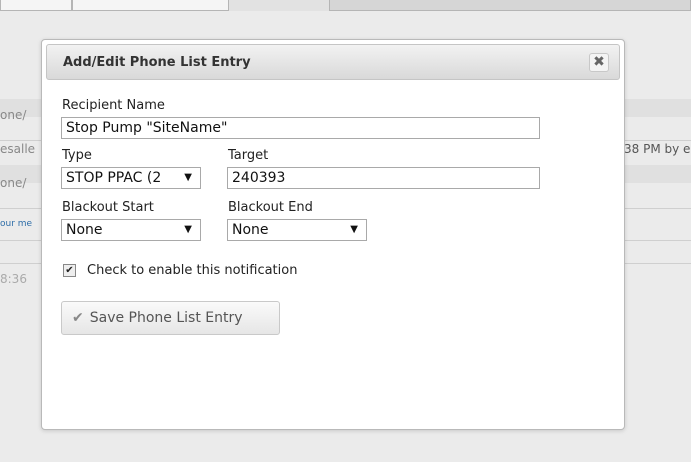  I want to click on background-text: 38 PM by e, so click(657, 149).